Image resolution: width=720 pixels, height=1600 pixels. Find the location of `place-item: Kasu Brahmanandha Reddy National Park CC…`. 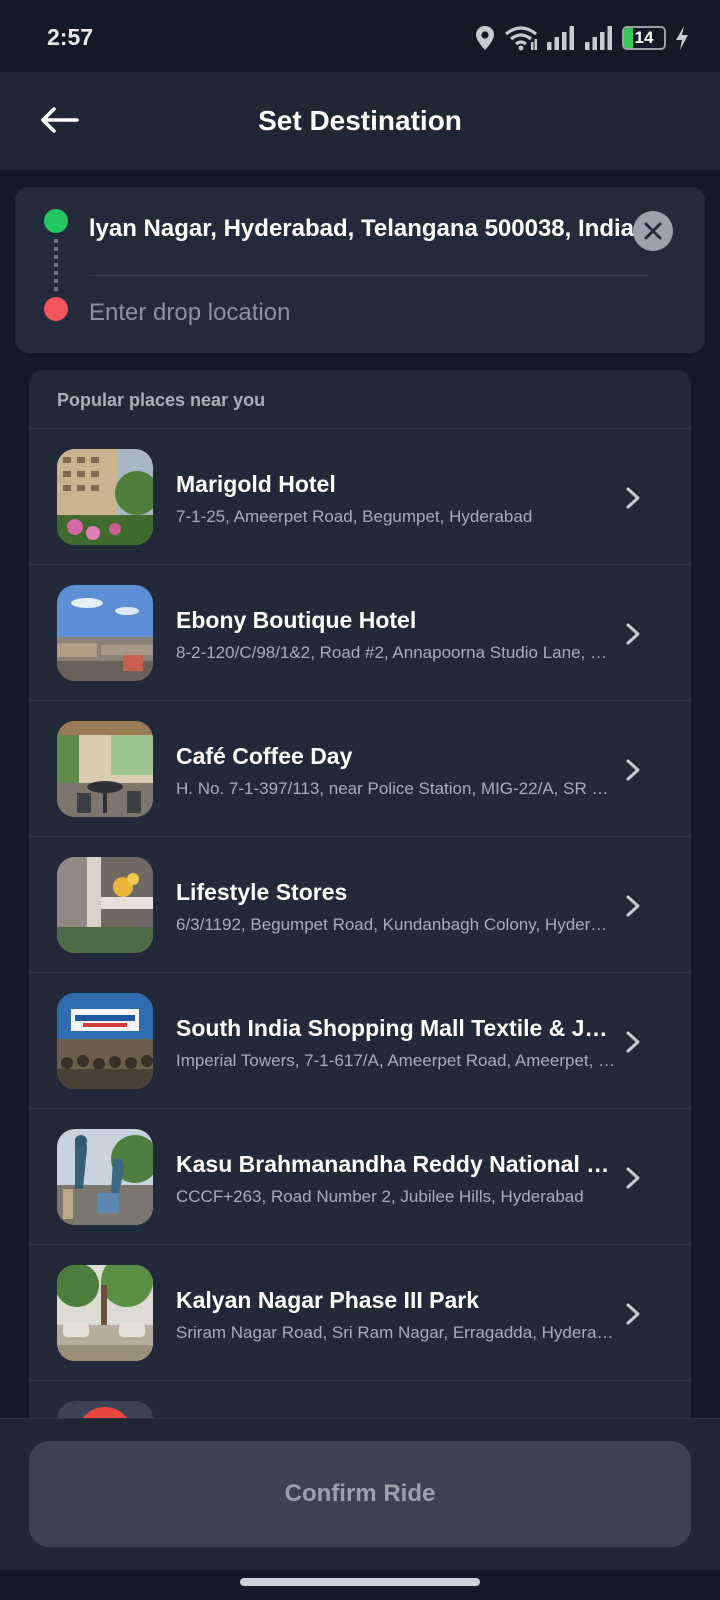

place-item: Kasu Brahmanandha Reddy National Park CC… is located at coordinates (360, 1176).